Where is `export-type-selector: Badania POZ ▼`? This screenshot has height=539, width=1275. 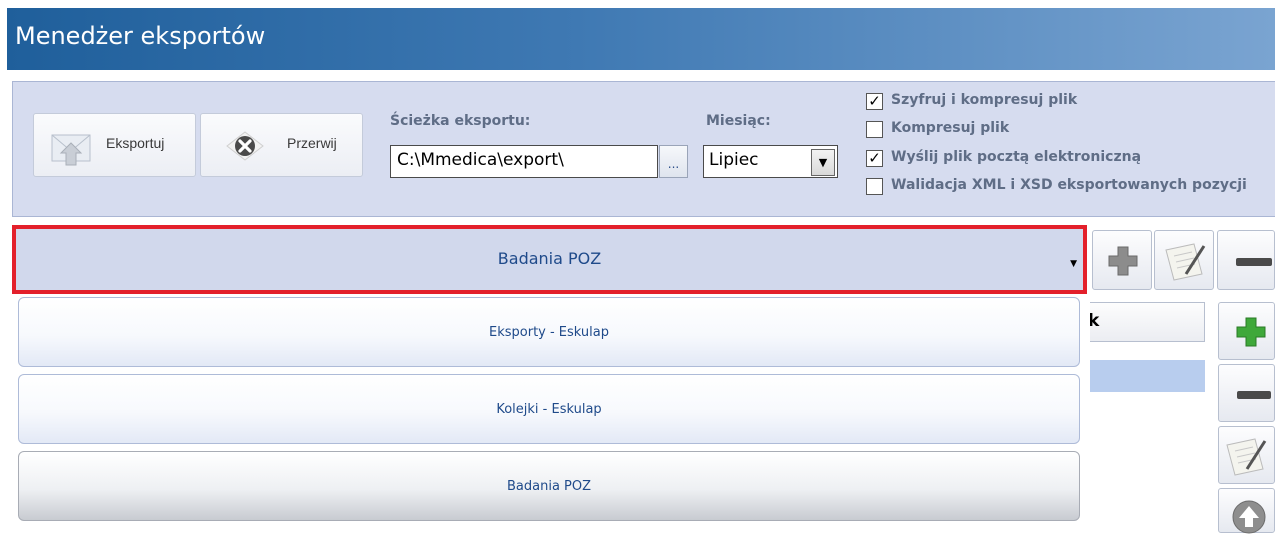 export-type-selector: Badania POZ ▼ is located at coordinates (549, 259).